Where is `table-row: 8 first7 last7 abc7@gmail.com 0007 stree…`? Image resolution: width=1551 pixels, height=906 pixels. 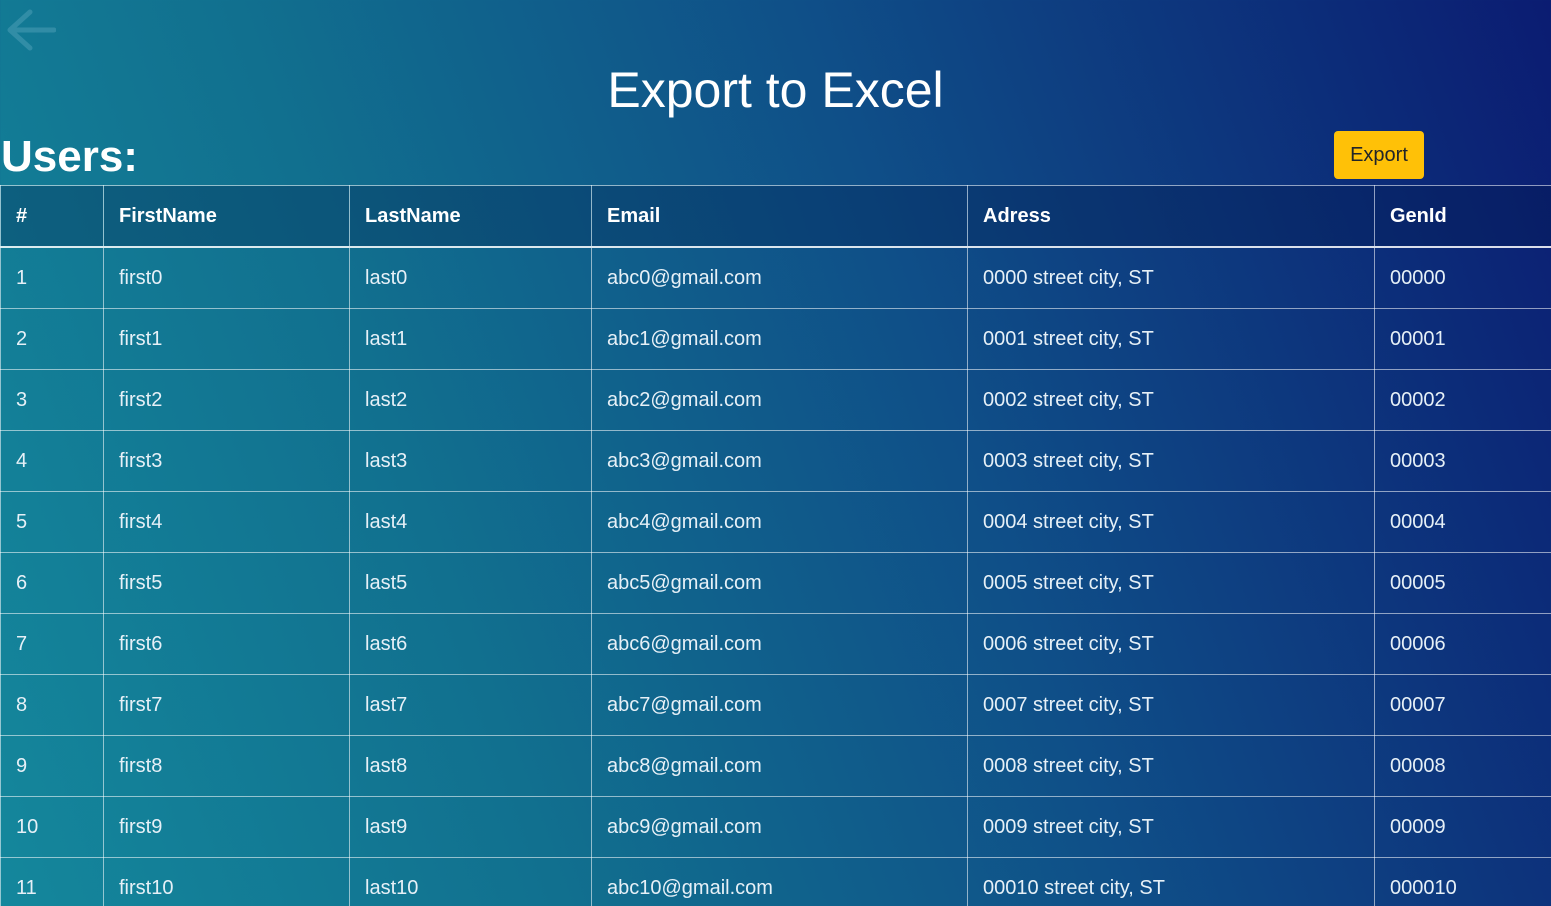 table-row: 8 first7 last7 abc7@gmail.com 0007 stree… is located at coordinates (775, 705).